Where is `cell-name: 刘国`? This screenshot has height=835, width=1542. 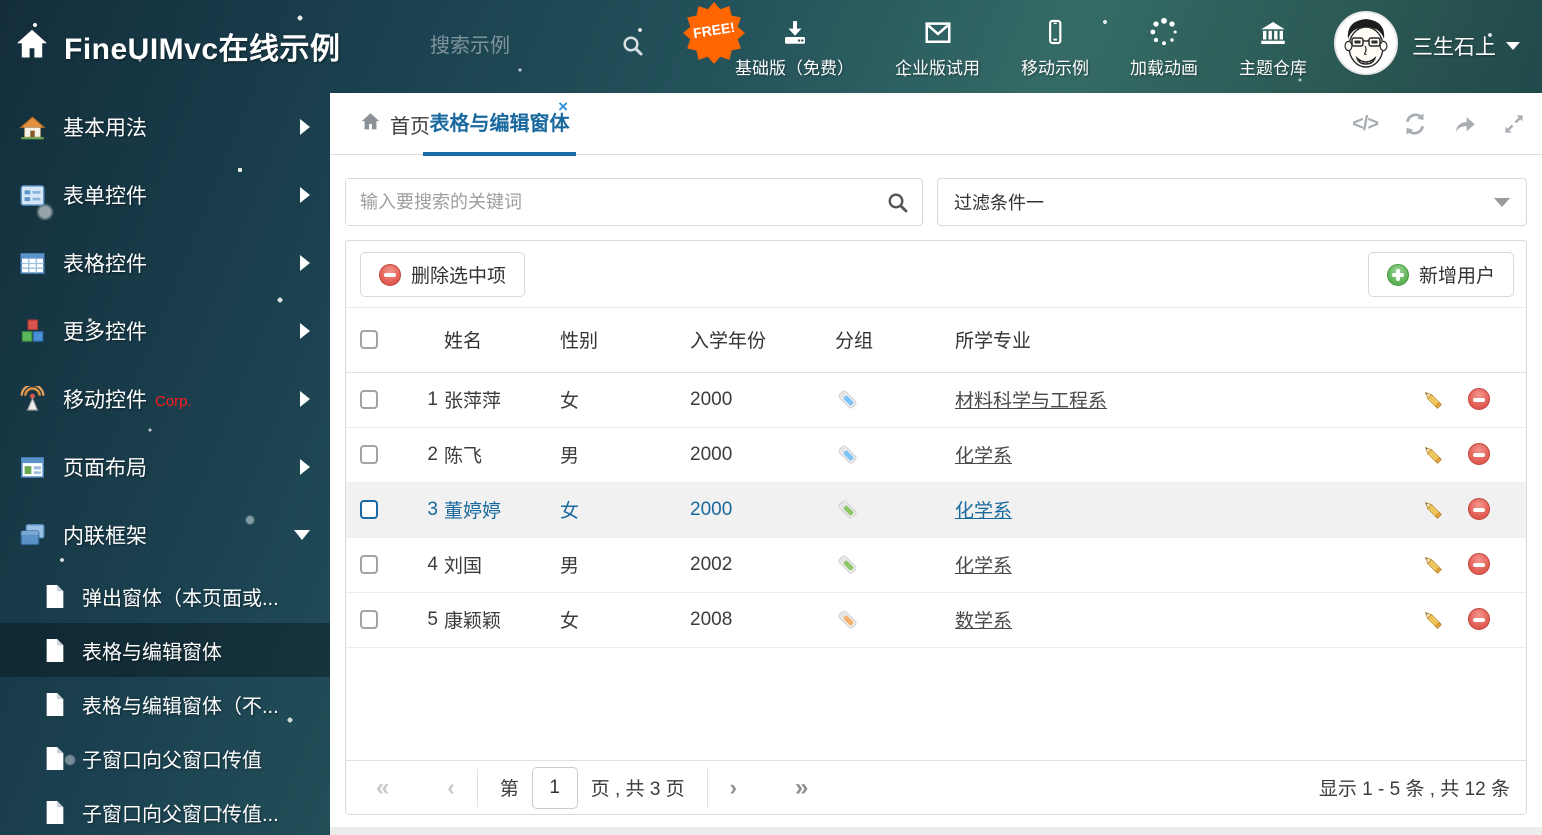 cell-name: 刘国 is located at coordinates (502, 565).